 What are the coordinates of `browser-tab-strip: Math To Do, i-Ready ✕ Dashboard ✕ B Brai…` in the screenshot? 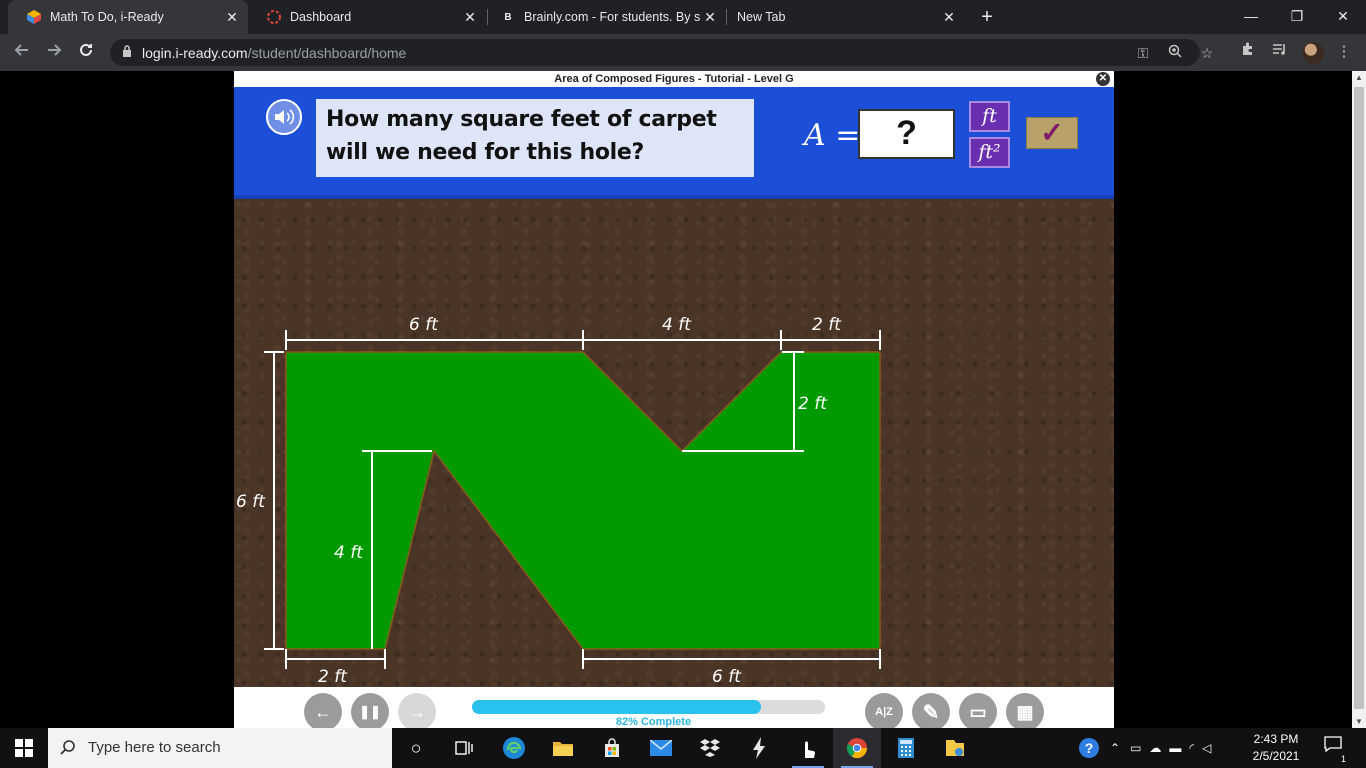 It's located at (683, 17).